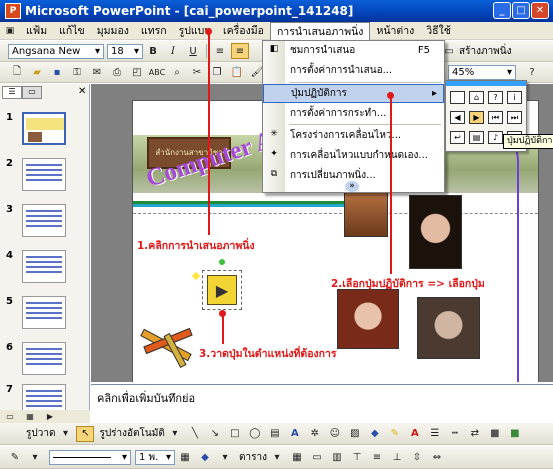 The width and height of the screenshot is (553, 469). What do you see at coordinates (17, 72) in the screenshot?
I see `new-file-icon: 🗋` at bounding box center [17, 72].